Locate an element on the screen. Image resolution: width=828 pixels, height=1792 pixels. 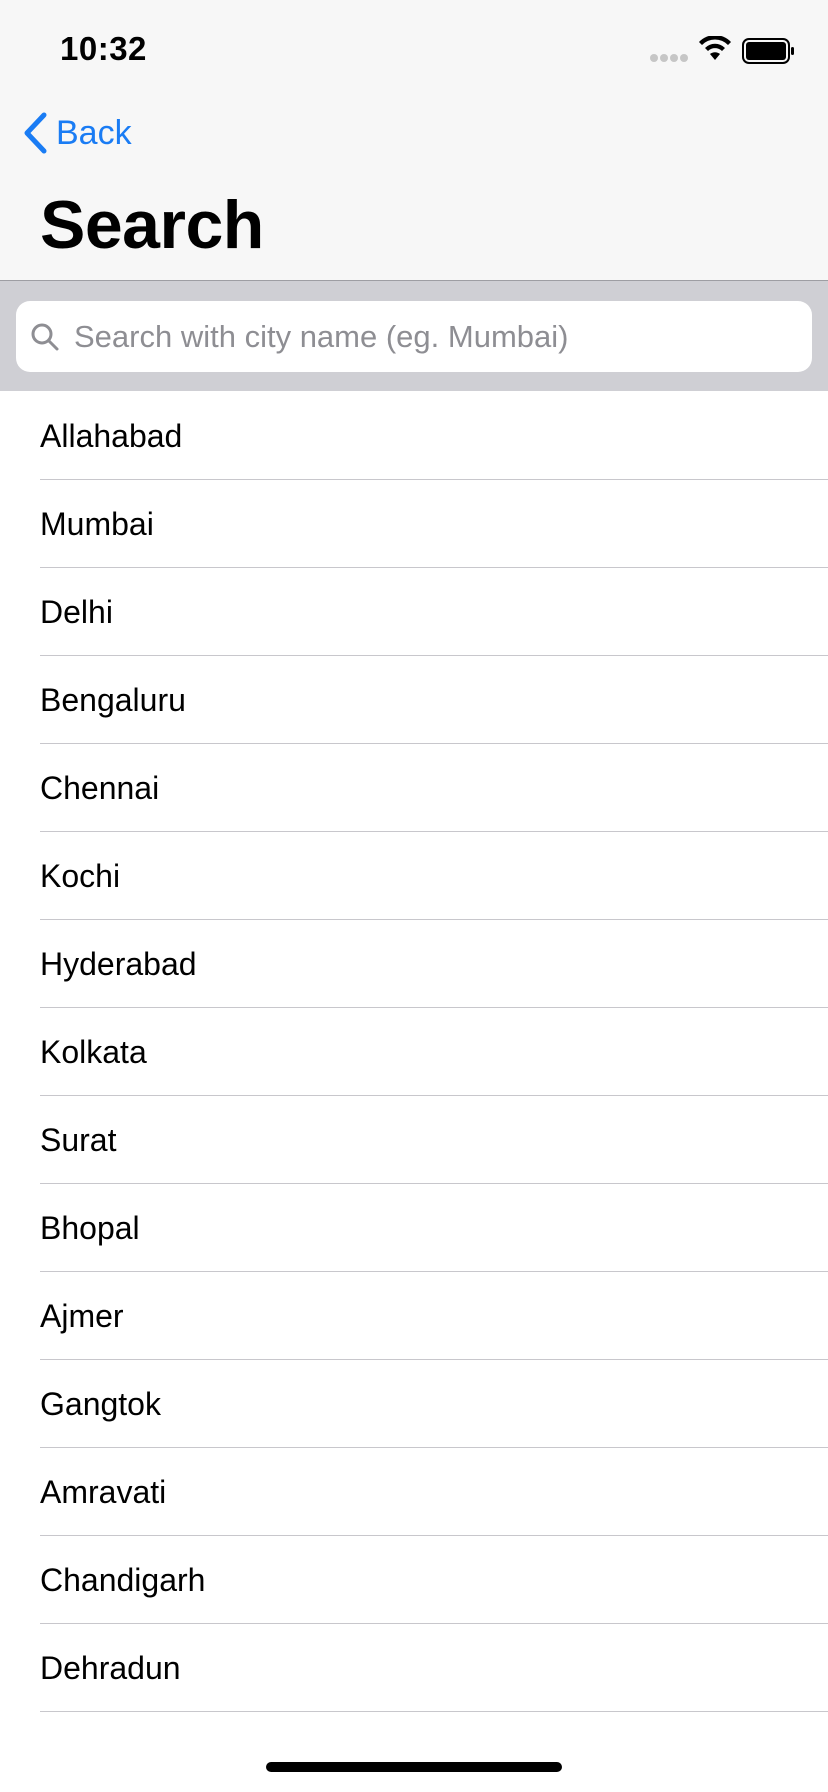
chevron-left-icon is located at coordinates (35, 133).